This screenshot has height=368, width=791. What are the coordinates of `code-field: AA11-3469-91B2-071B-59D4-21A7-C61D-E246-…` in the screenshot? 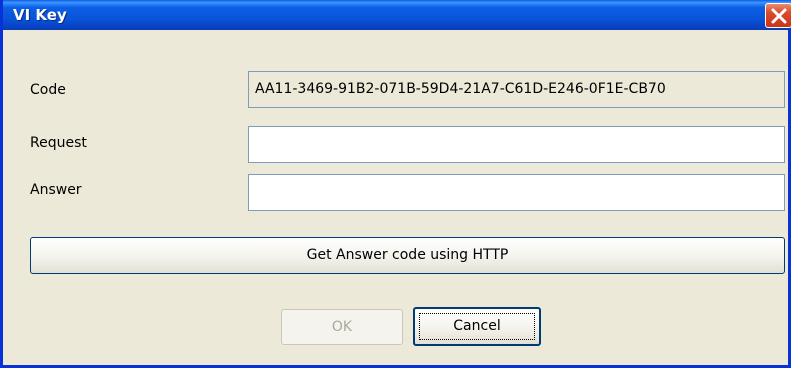 It's located at (516, 89).